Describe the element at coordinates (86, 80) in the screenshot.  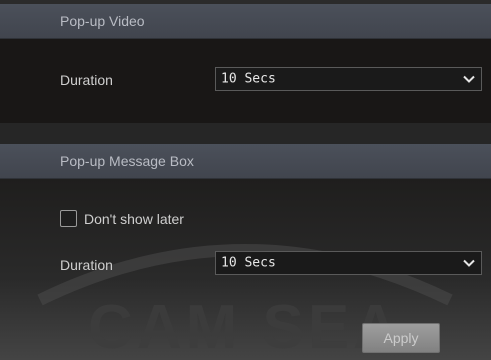
I see `popup-video-duration-label: Duration` at that location.